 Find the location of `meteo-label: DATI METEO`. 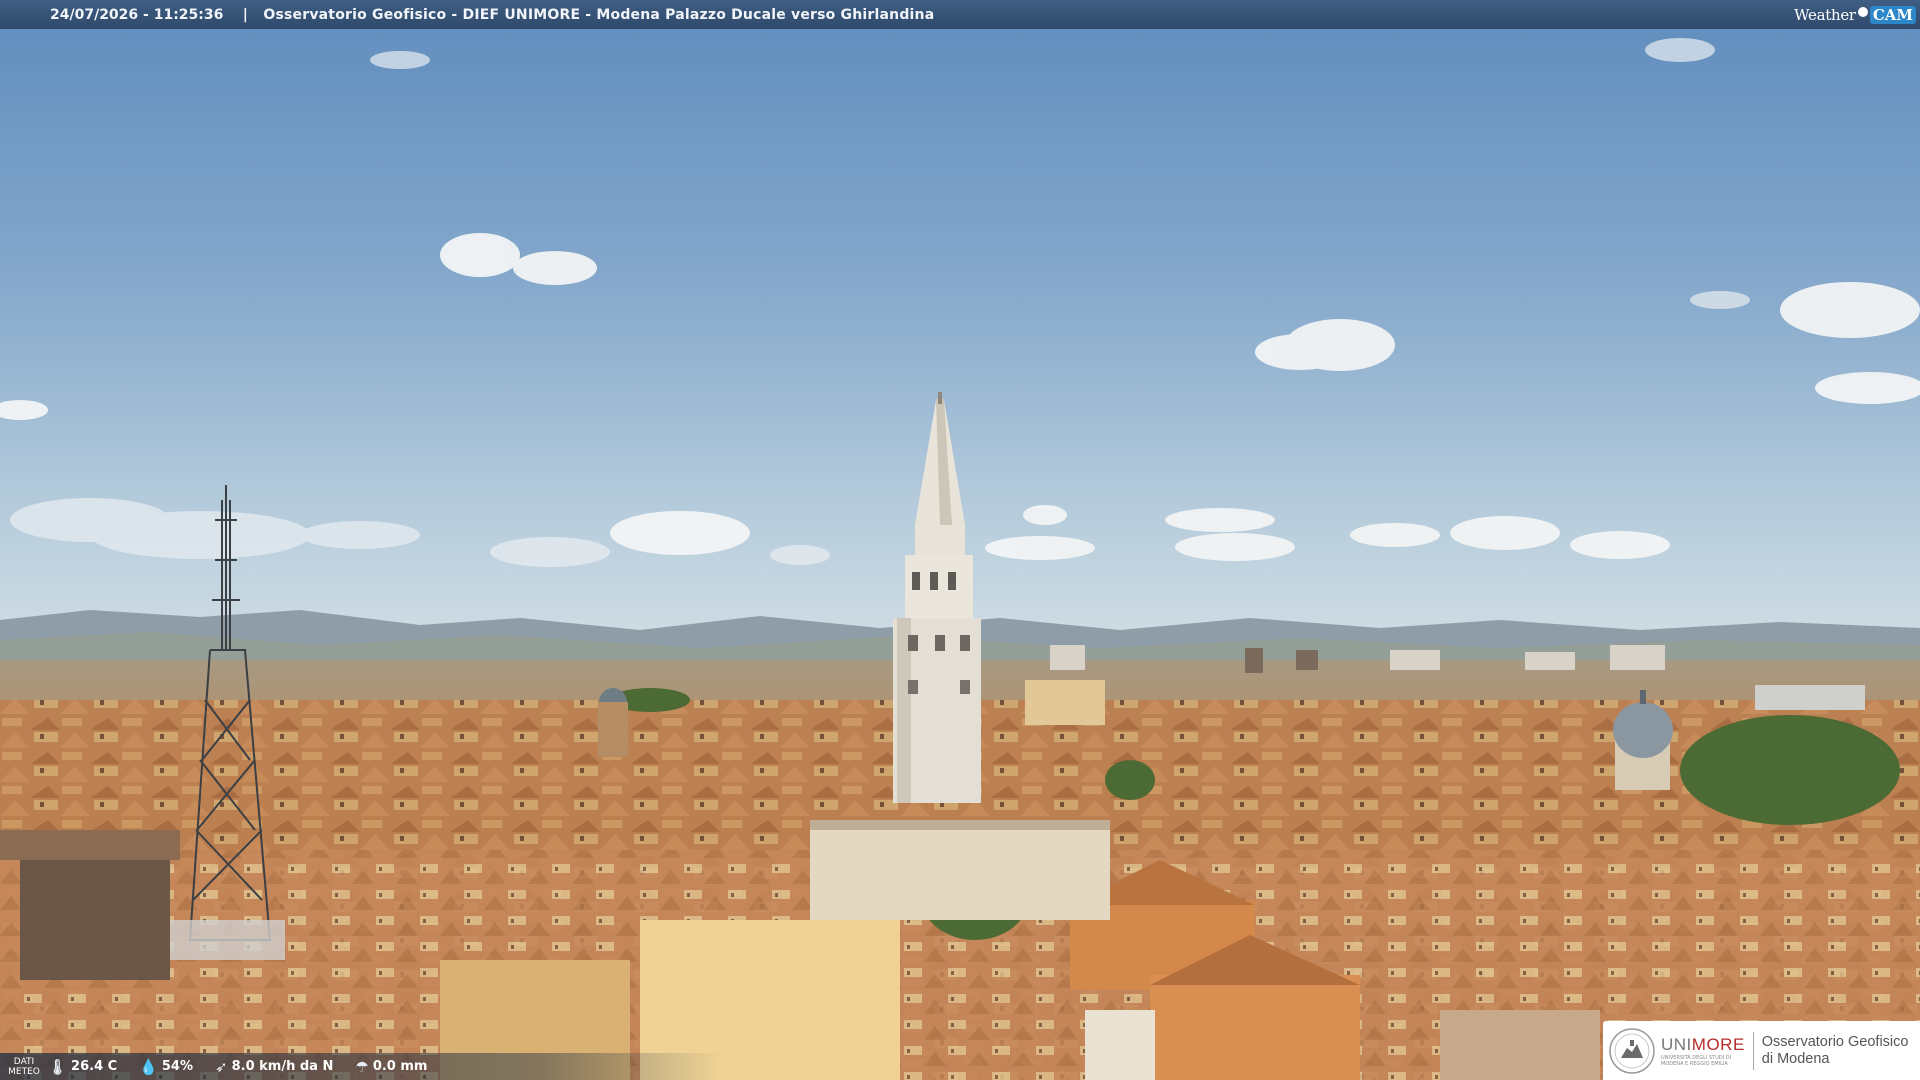

meteo-label: DATI METEO is located at coordinates (24, 1067).